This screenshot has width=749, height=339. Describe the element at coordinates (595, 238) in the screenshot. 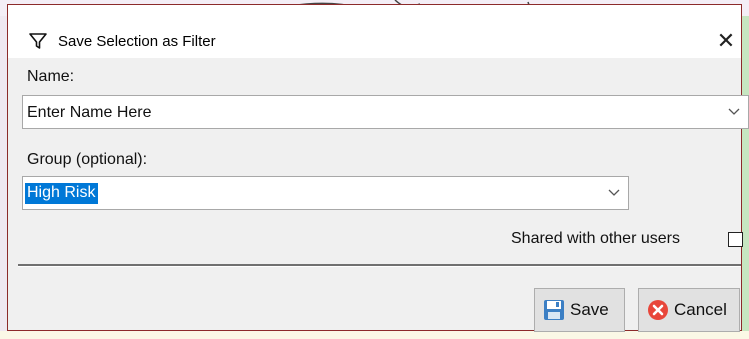

I see `shared-label: Shared with other users` at that location.